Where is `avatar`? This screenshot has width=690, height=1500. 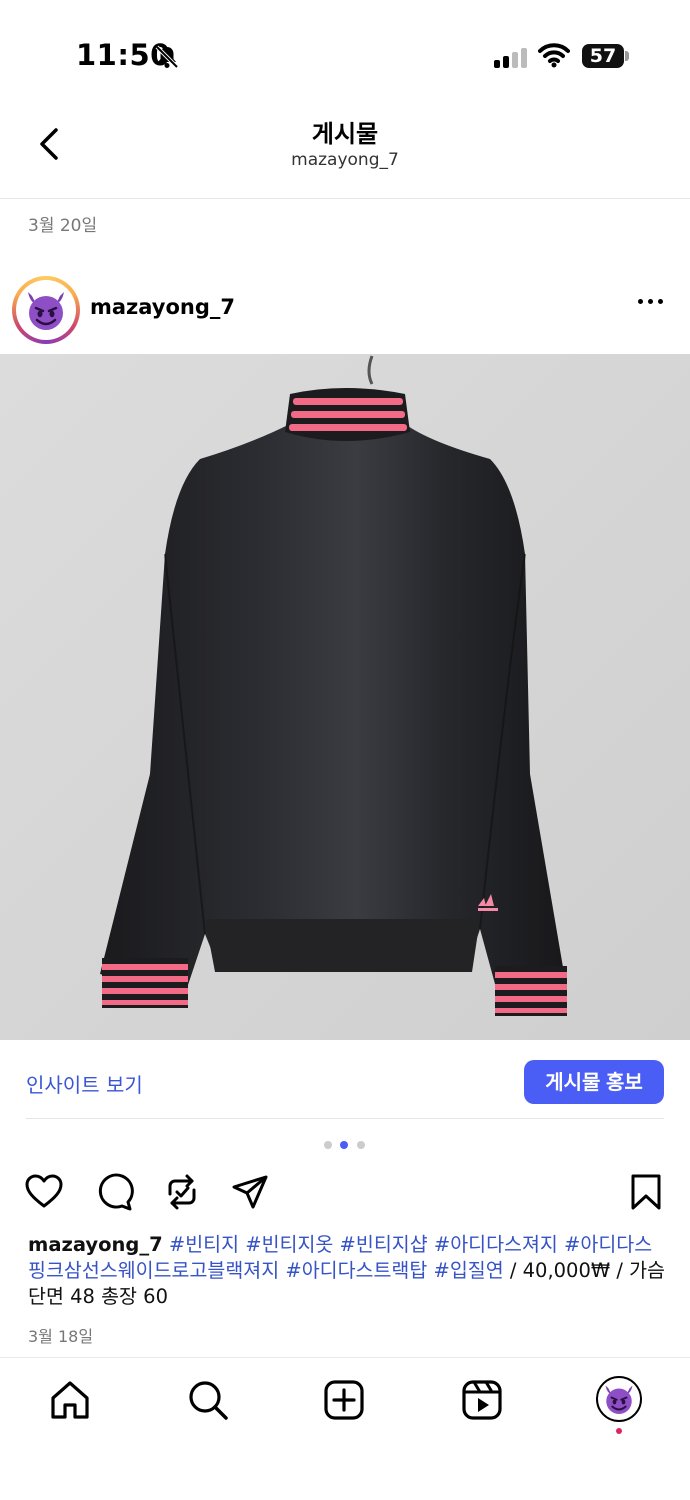 avatar is located at coordinates (46, 310).